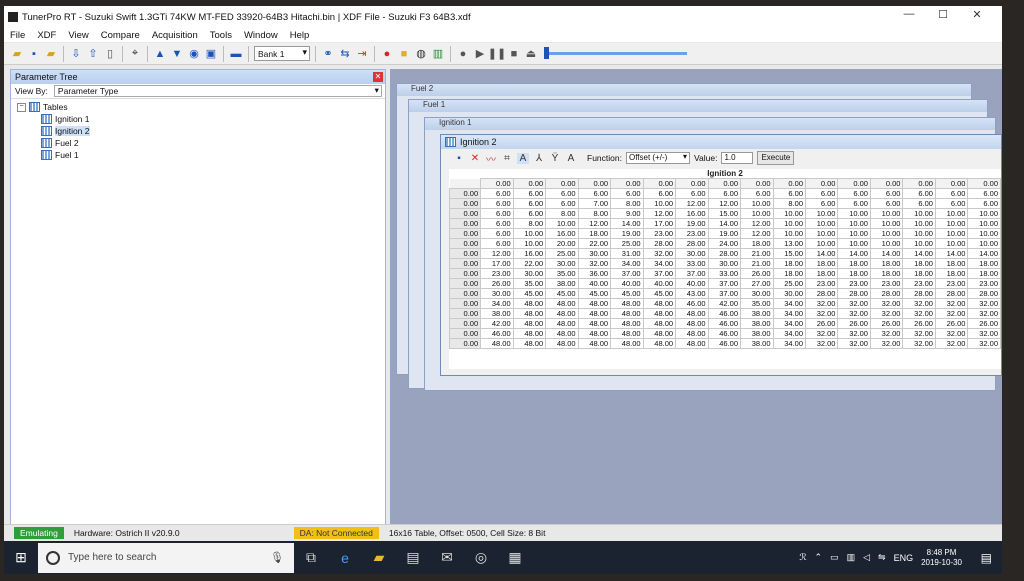 Image resolution: width=1024 pixels, height=581 pixels. What do you see at coordinates (514, 54) in the screenshot?
I see `stop2-icon: ■` at bounding box center [514, 54].